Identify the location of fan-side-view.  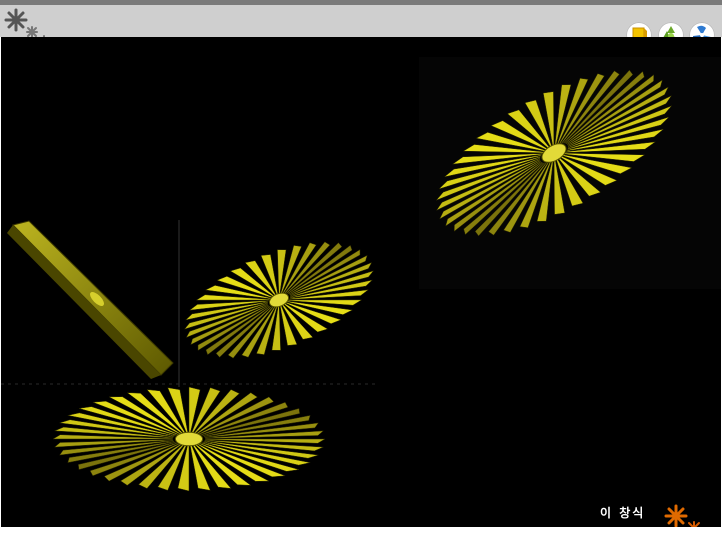
(90, 299).